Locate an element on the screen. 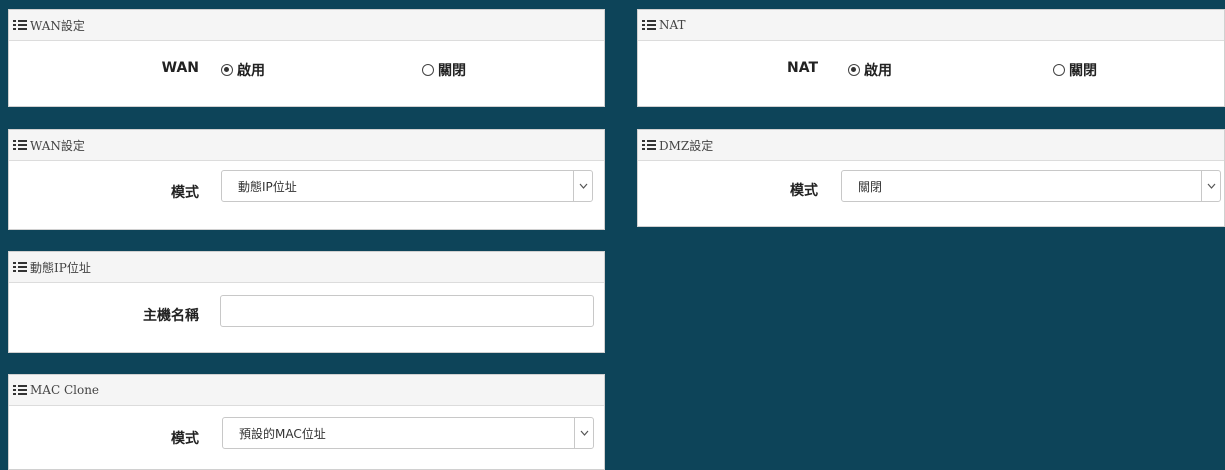 This screenshot has height=470, width=1225. wan-enable-panel: WAN設定 WAN 啟用 關閉 is located at coordinates (306, 58).